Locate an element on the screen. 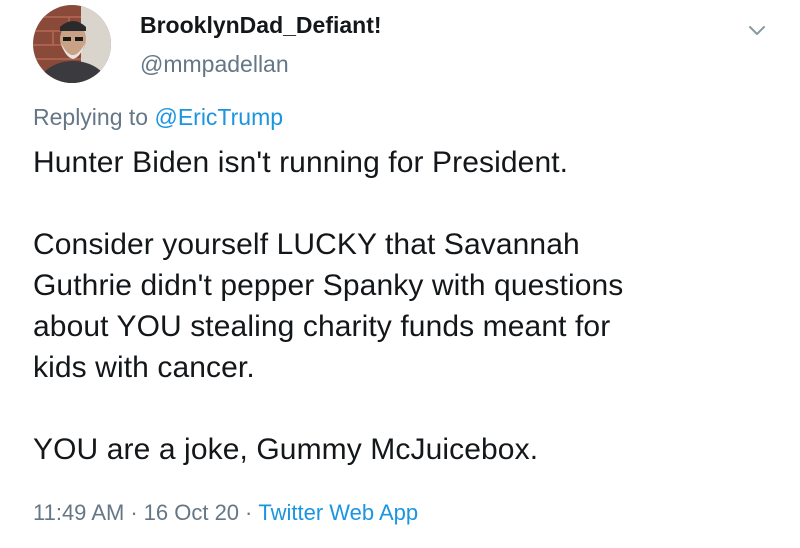 The width and height of the screenshot is (800, 548). tweet-time: 11:49 AM is located at coordinates (78, 512).